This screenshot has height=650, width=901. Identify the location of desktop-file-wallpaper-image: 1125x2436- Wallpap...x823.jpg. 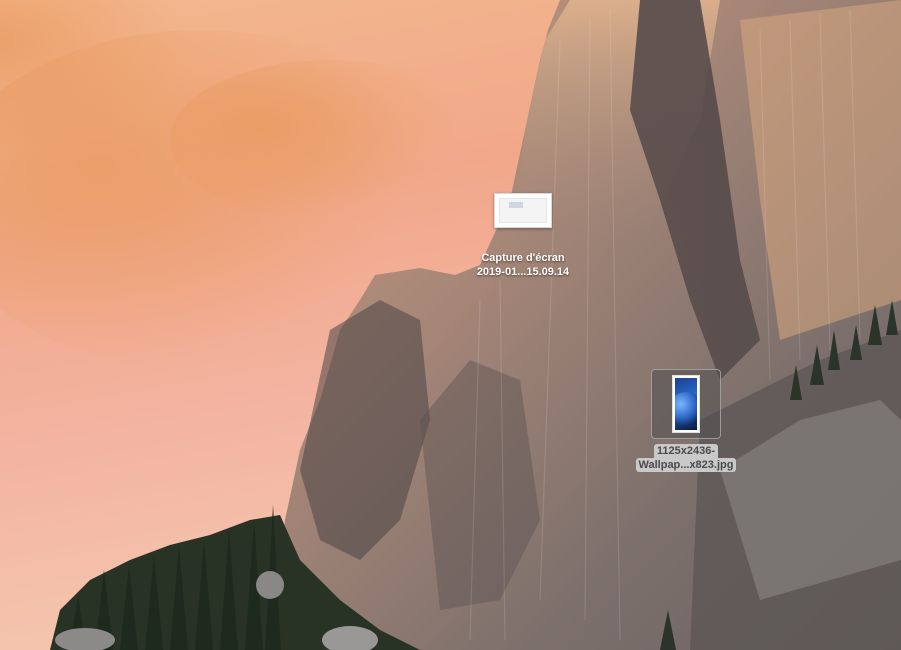
(686, 420).